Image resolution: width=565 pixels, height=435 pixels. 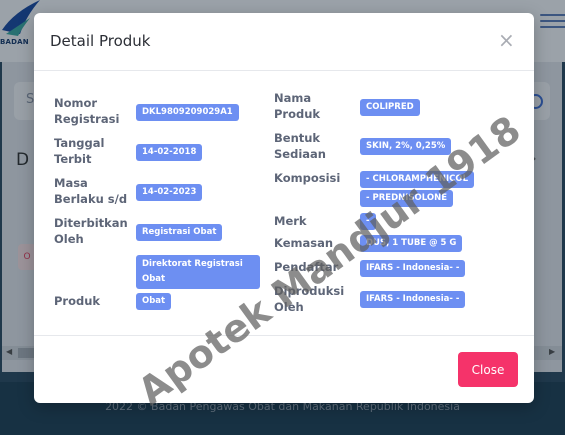 What do you see at coordinates (413, 268) in the screenshot?
I see `value-pendaftar: IFARS - Indonesia- -` at bounding box center [413, 268].